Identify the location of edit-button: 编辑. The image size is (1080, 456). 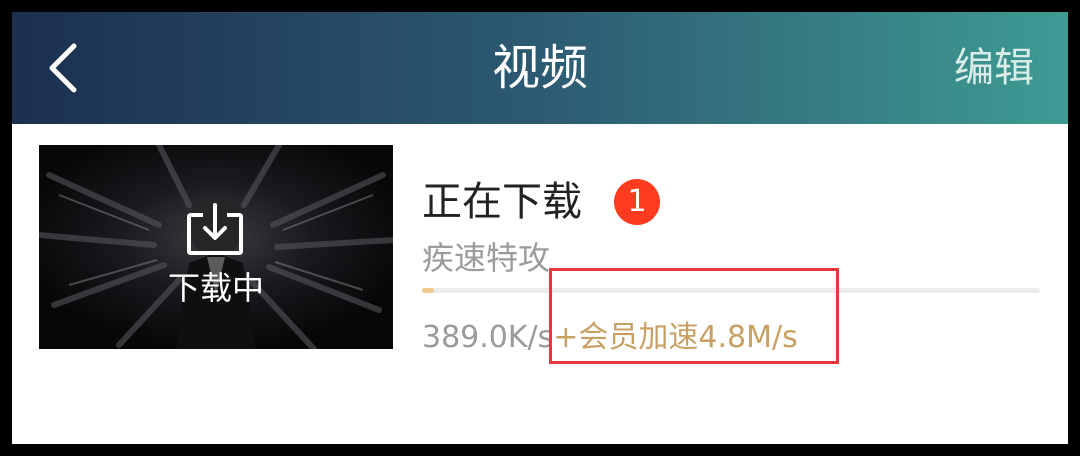
(994, 68).